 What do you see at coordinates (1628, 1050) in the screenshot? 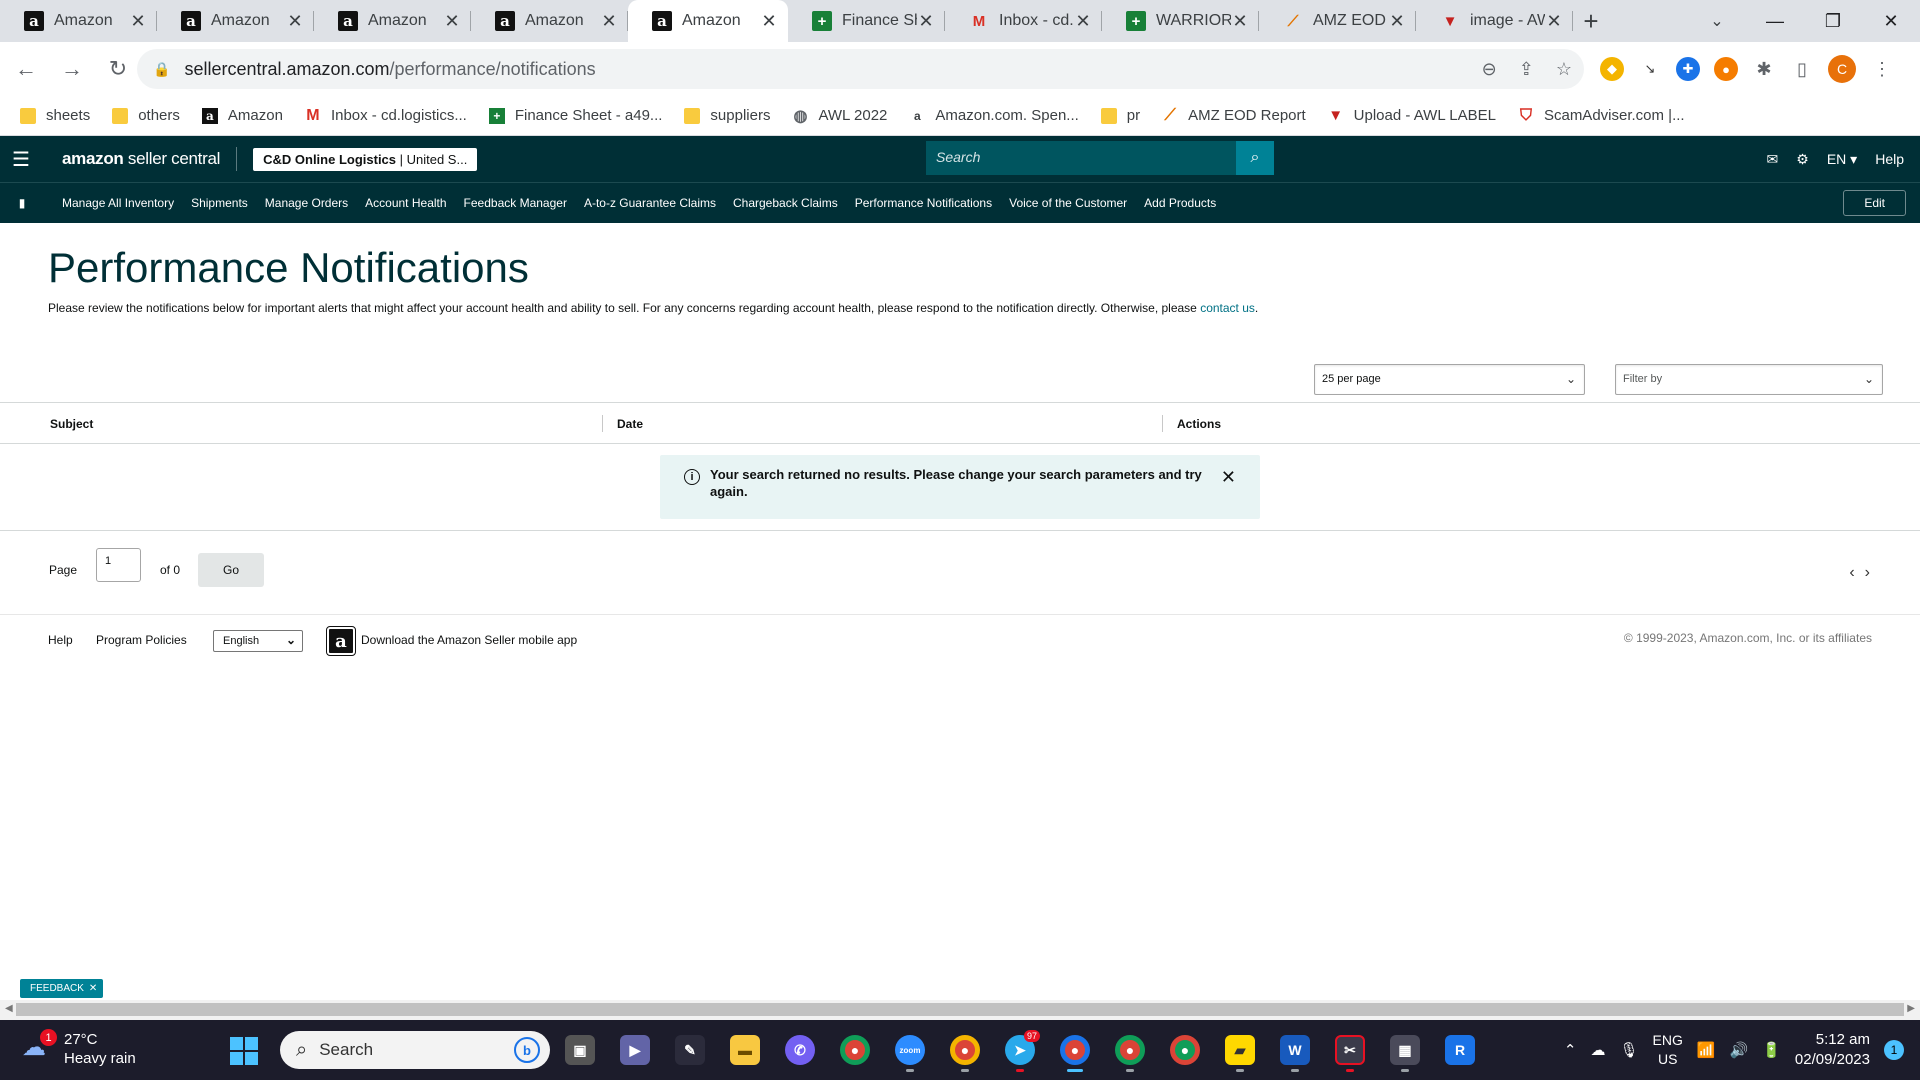
I see `microphone-icon: 🎙` at bounding box center [1628, 1050].